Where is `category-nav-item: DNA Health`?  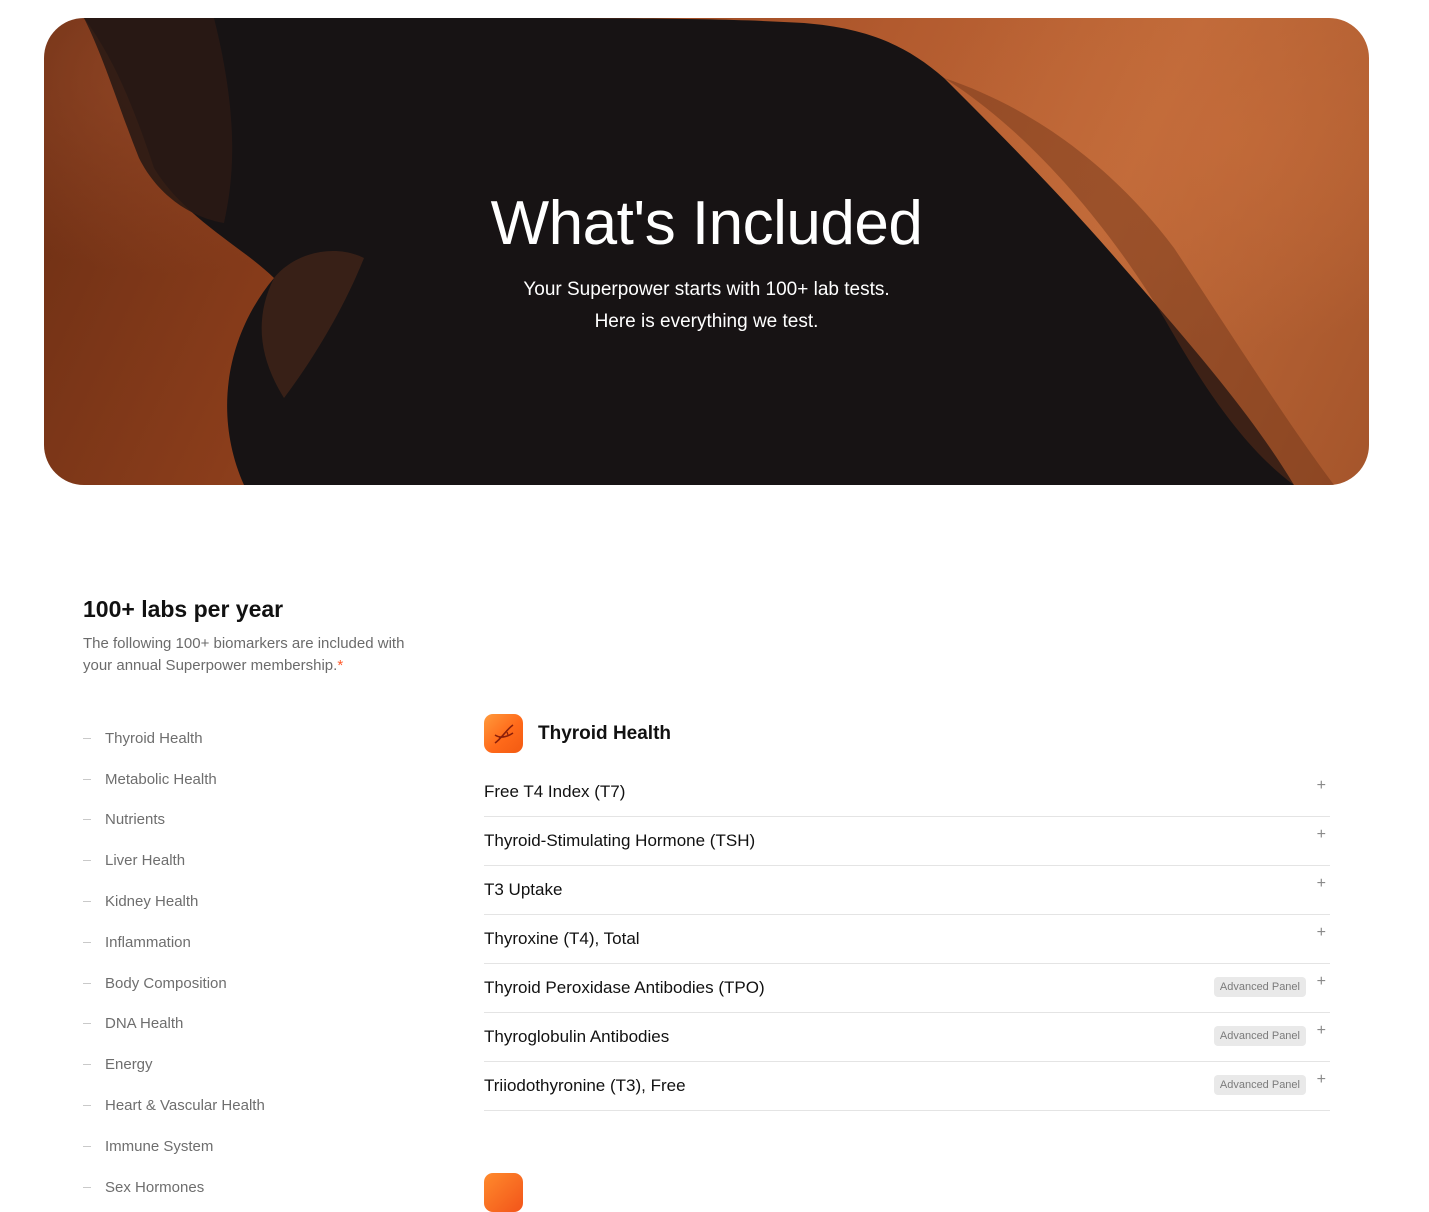
category-nav-item: DNA Health is located at coordinates (174, 1024).